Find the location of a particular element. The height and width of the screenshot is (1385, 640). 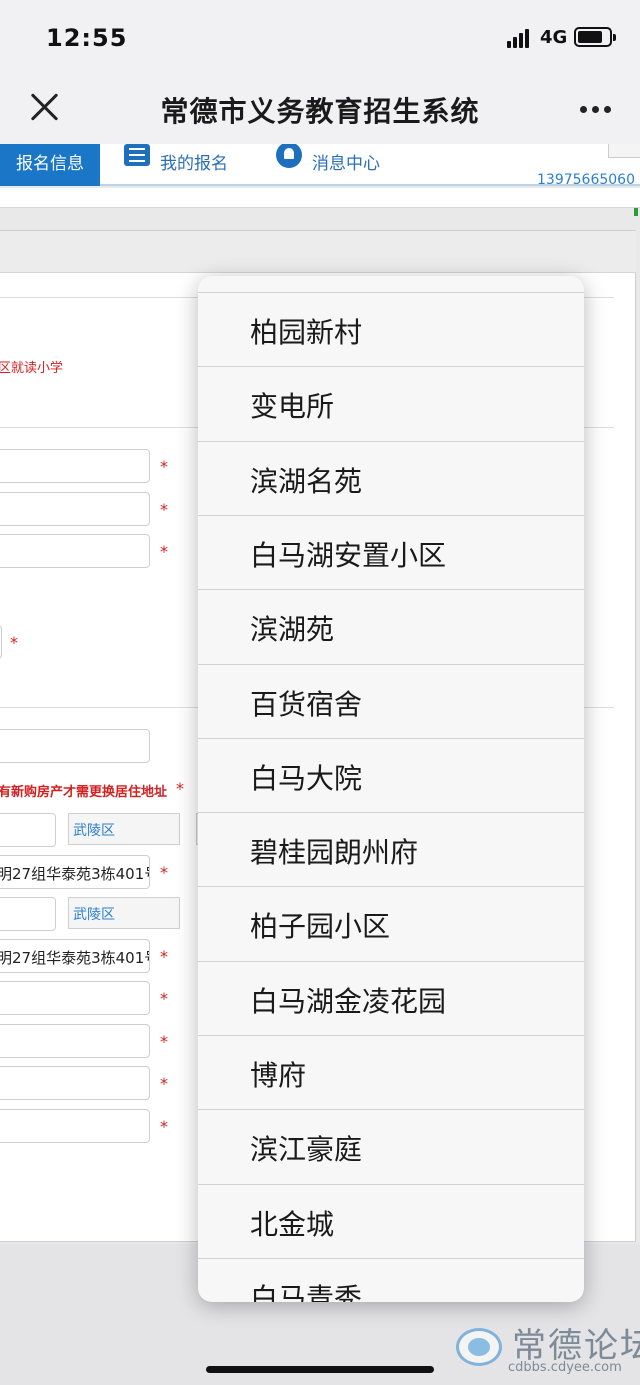

dropdown-option: 白马湖金凌花园 is located at coordinates (391, 997).